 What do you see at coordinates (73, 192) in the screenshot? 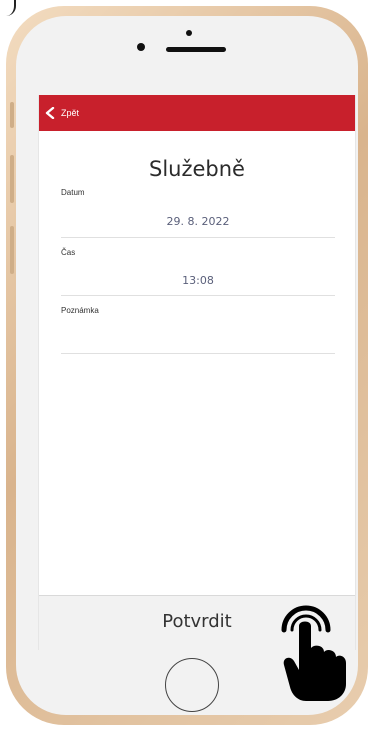
I see `date-label: Datum` at bounding box center [73, 192].